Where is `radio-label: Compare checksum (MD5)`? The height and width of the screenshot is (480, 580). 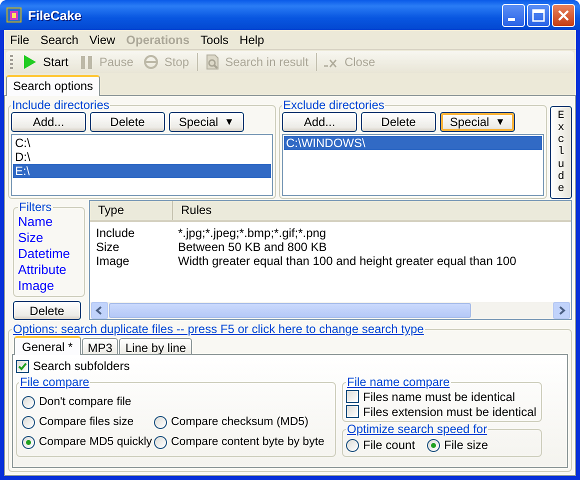
radio-label: Compare checksum (MD5) is located at coordinates (239, 422).